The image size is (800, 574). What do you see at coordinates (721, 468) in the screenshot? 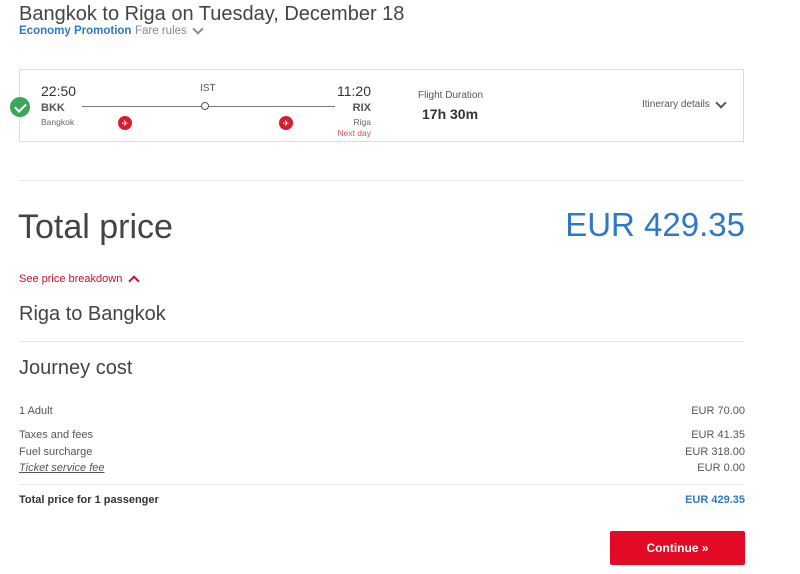
I see `price-row-value: EUR 0.00` at bounding box center [721, 468].